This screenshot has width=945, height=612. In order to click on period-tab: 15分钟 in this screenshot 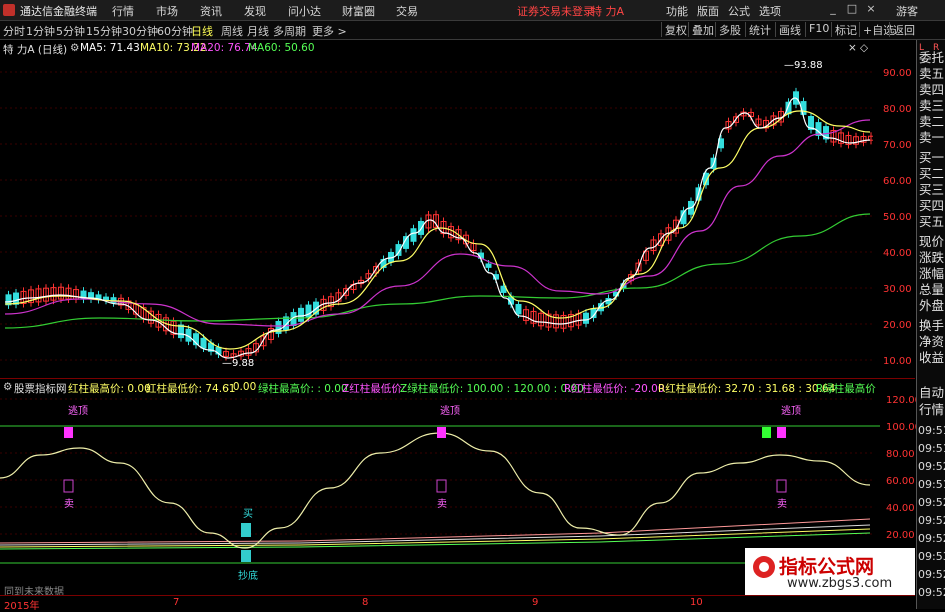, I will do `click(104, 31)`.